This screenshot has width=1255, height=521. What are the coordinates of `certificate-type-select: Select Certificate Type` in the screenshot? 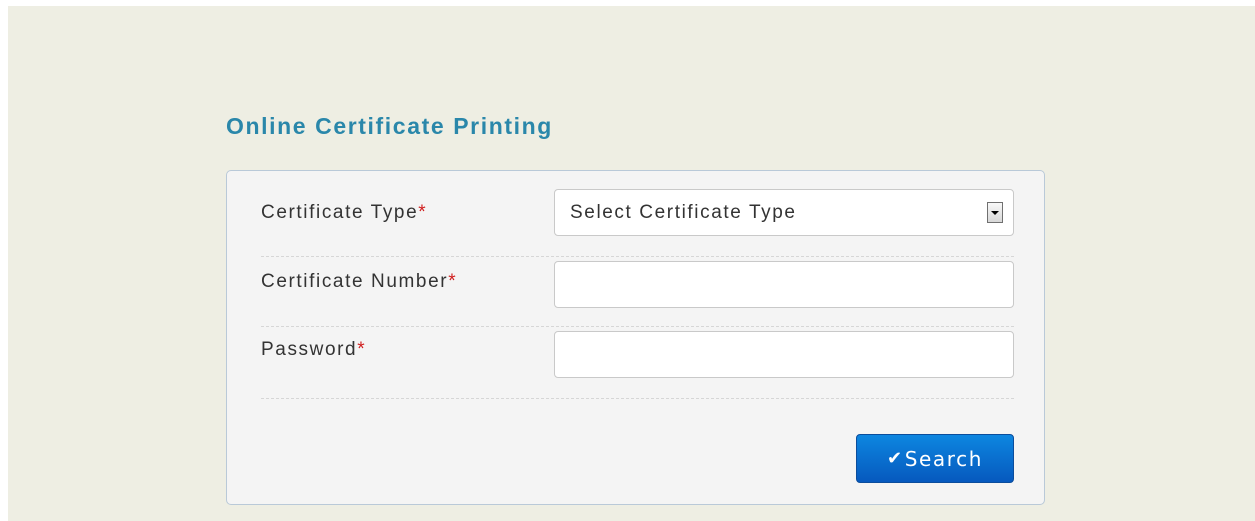 It's located at (784, 212).